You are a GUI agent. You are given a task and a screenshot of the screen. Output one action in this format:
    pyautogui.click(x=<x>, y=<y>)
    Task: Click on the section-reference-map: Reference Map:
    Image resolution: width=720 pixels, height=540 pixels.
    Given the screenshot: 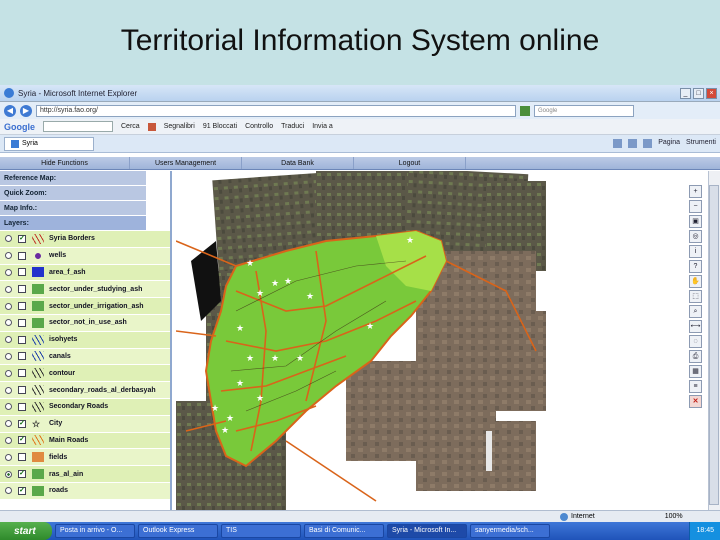 What is the action you would take?
    pyautogui.click(x=73, y=178)
    